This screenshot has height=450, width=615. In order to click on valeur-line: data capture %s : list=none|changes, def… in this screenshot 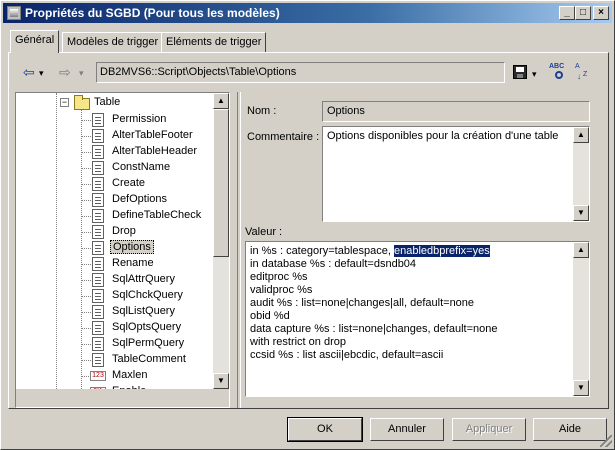, I will do `click(374, 329)`.